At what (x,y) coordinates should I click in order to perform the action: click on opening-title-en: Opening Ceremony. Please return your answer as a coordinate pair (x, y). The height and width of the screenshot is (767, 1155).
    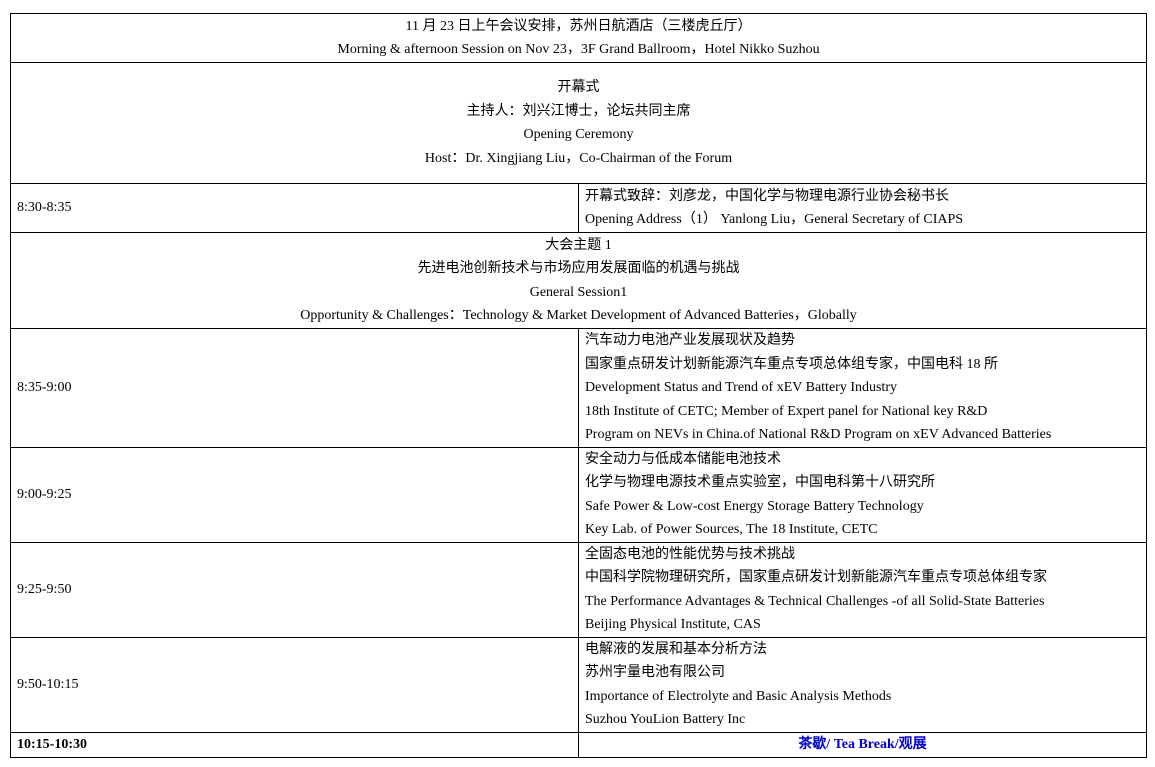
    Looking at the image, I should click on (578, 134).